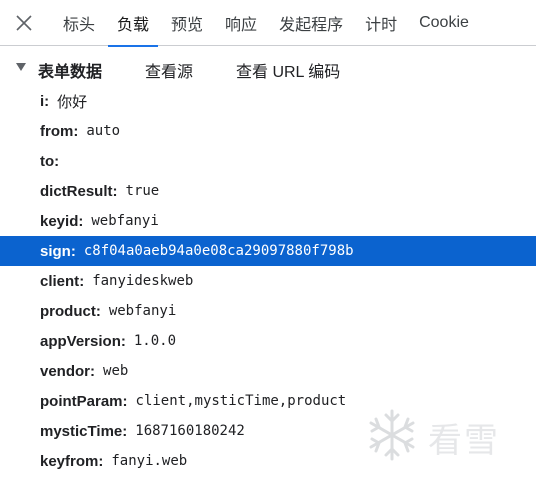 This screenshot has width=536, height=489. Describe the element at coordinates (190, 431) in the screenshot. I see `field-value: 1687160180242` at that location.